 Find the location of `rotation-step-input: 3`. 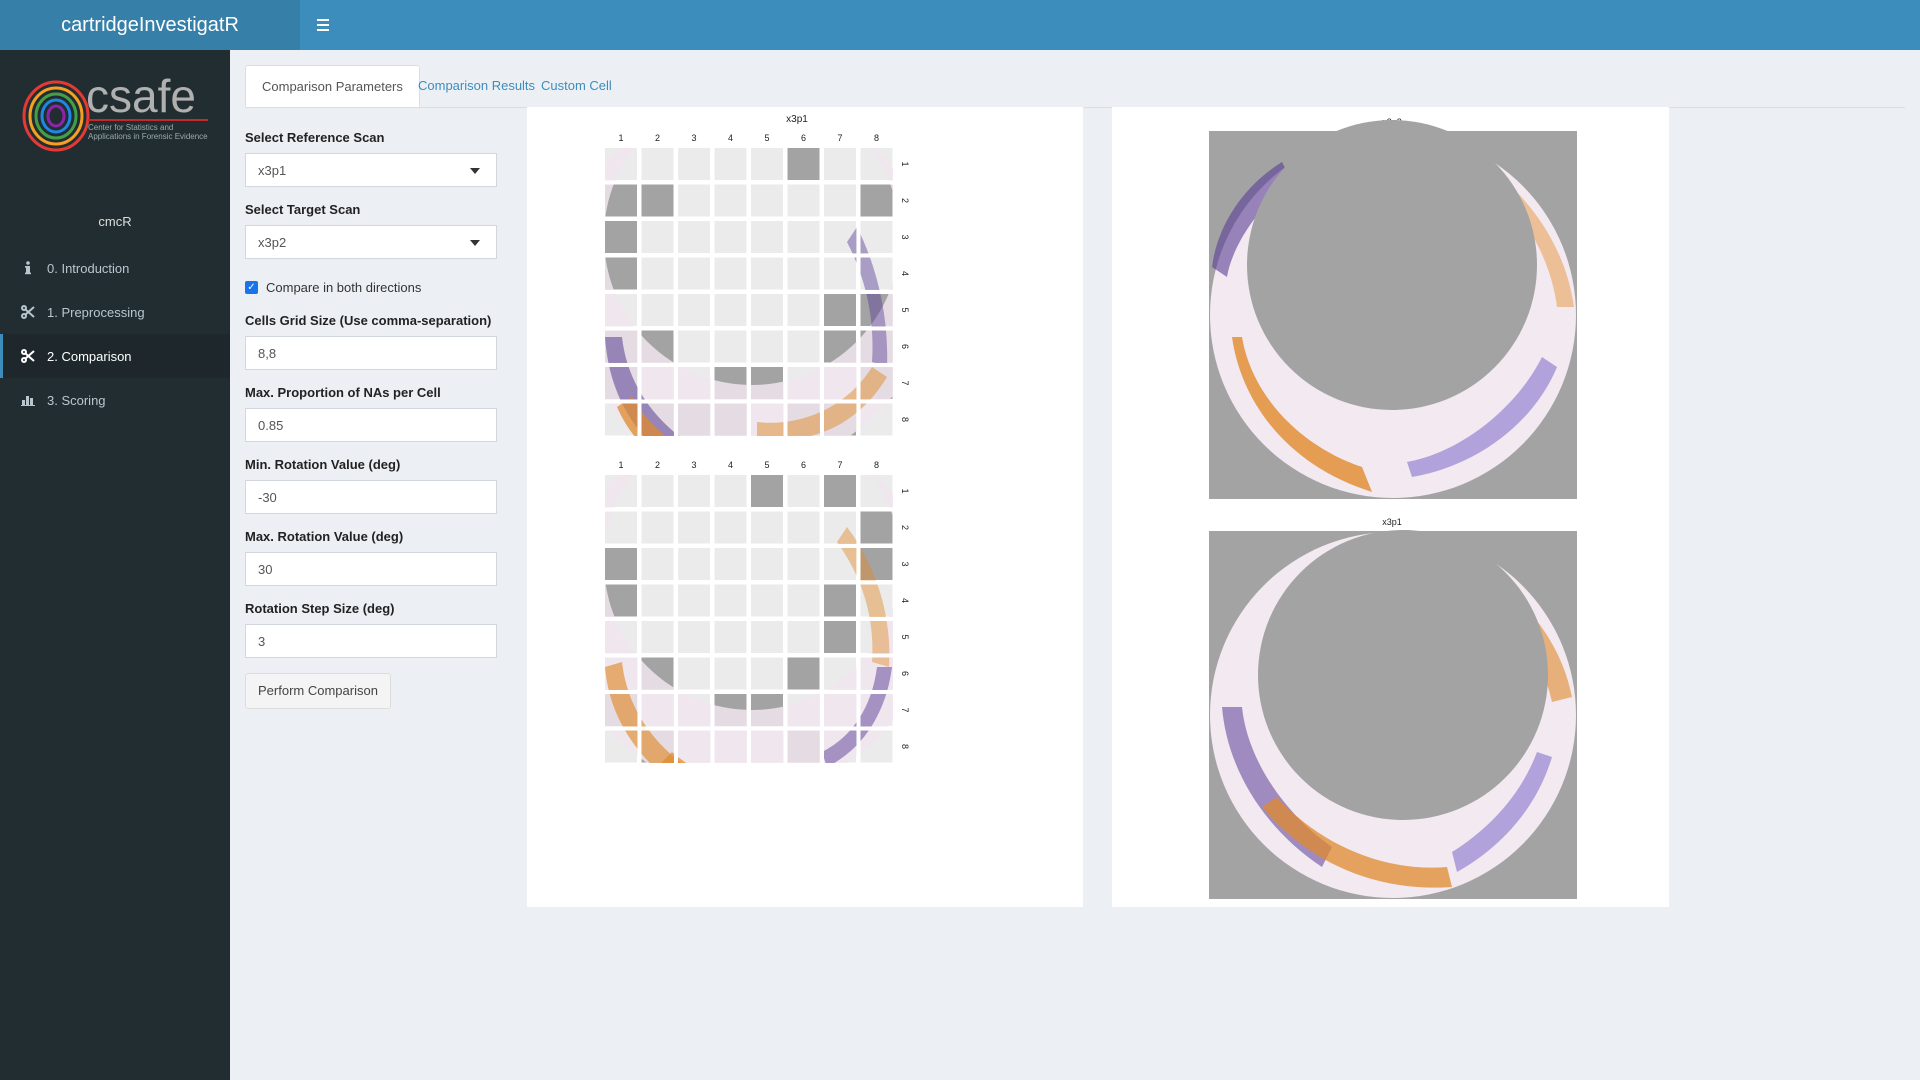

rotation-step-input: 3 is located at coordinates (371, 641).